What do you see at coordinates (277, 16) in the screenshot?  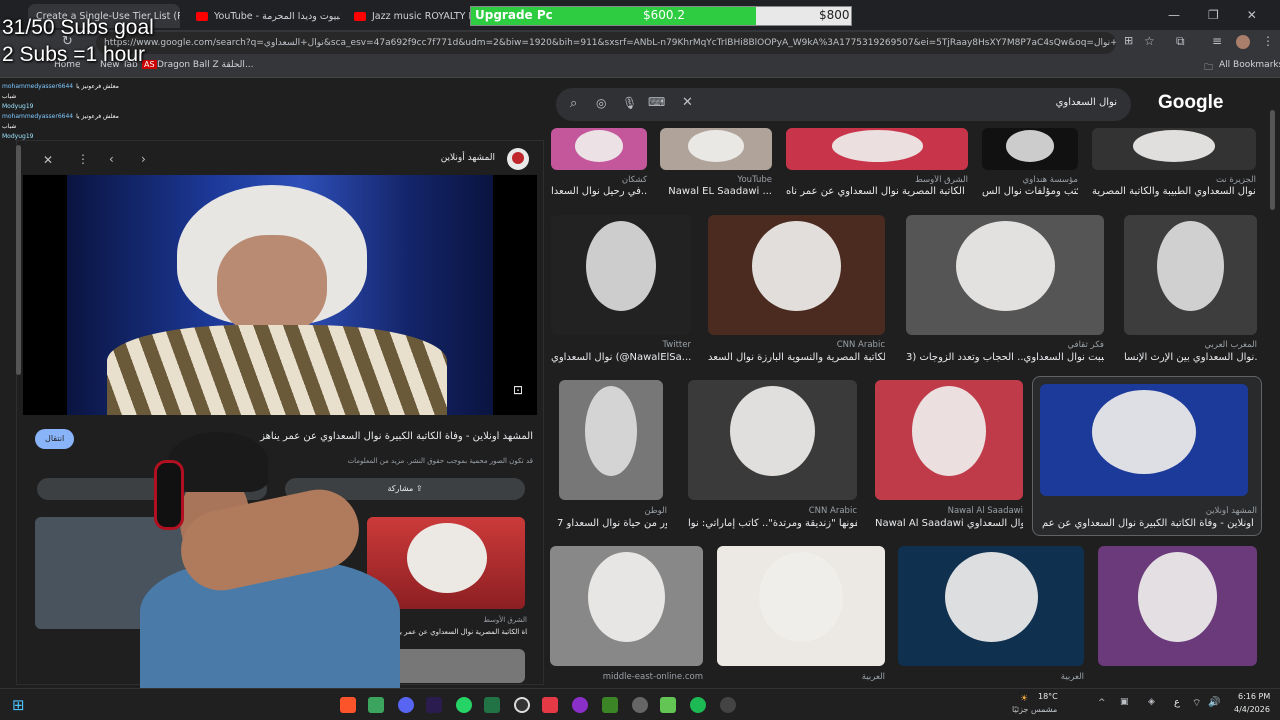 I see `tab-label: YouTube - إيستبيوت وديدا المحرمة` at bounding box center [277, 16].